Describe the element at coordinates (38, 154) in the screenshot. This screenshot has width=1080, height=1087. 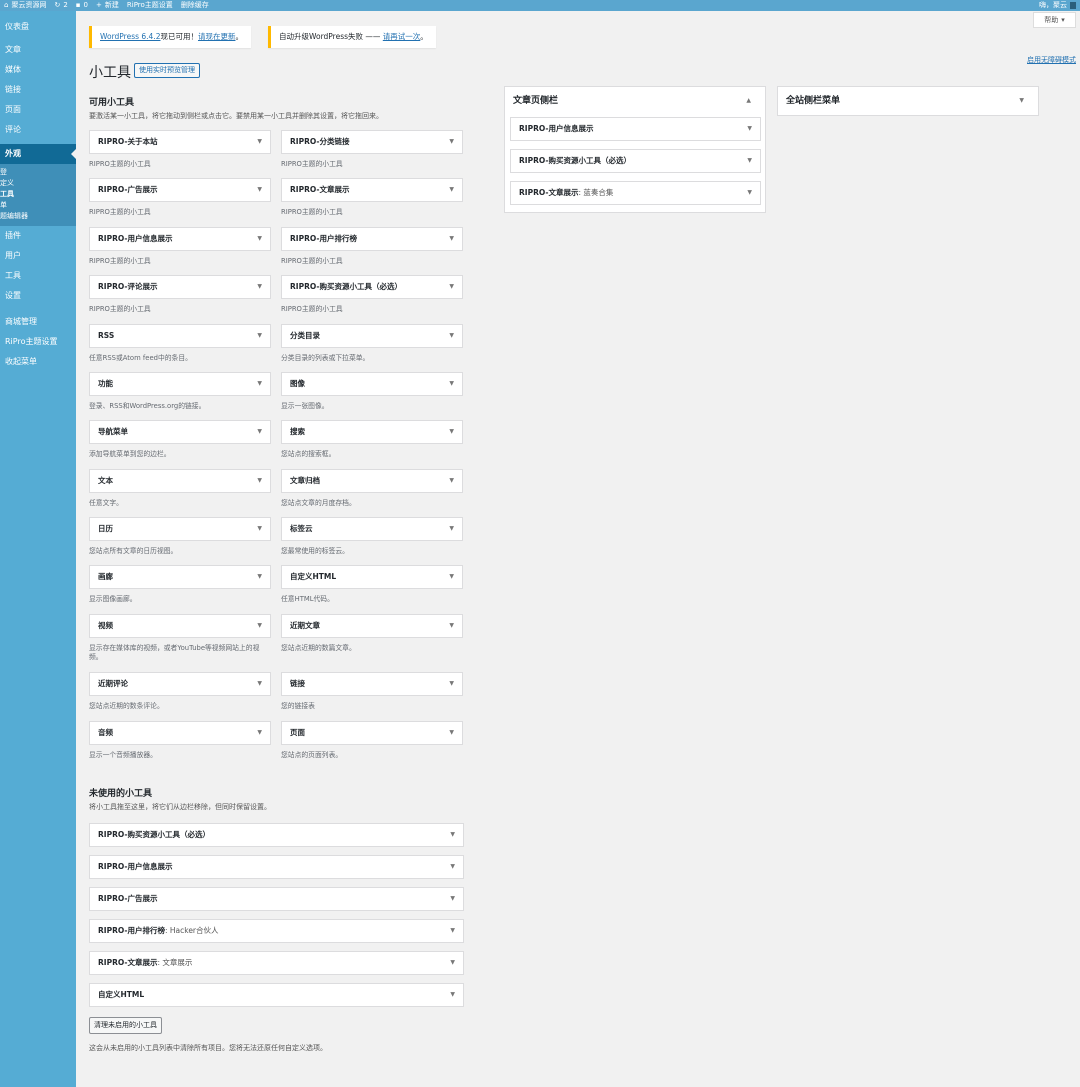
I see `menu-appearance: 外观` at that location.